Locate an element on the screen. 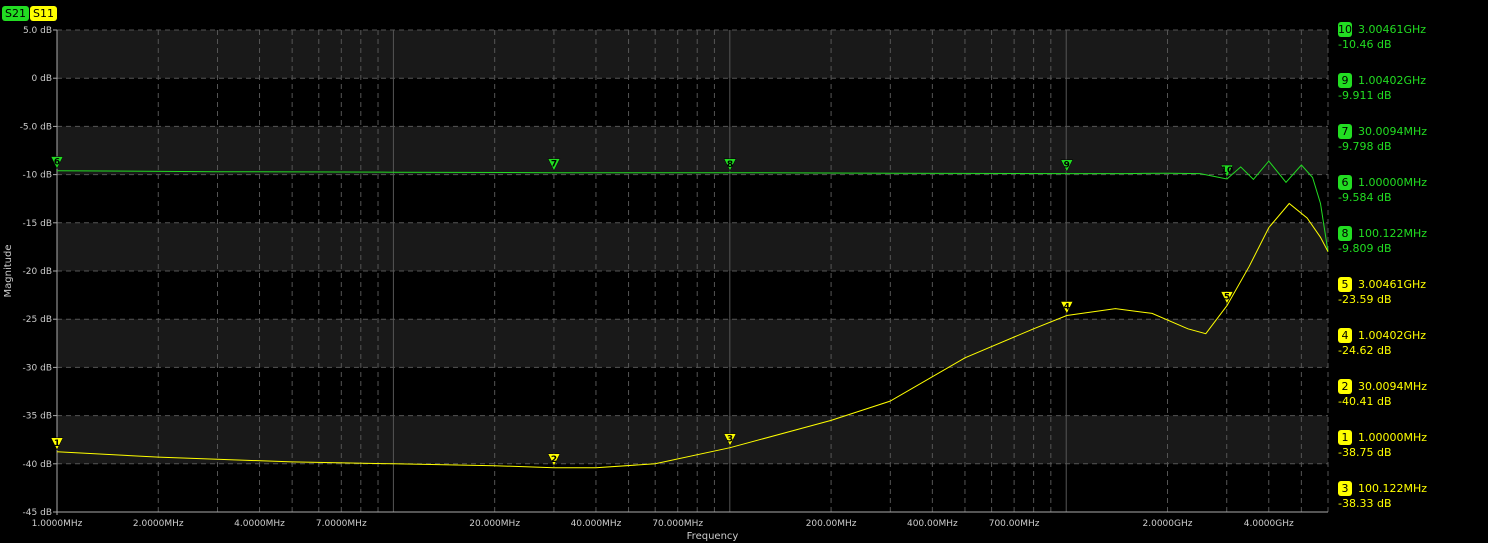 The width and height of the screenshot is (1488, 543). marker-label: 10 is located at coordinates (1227, 171).